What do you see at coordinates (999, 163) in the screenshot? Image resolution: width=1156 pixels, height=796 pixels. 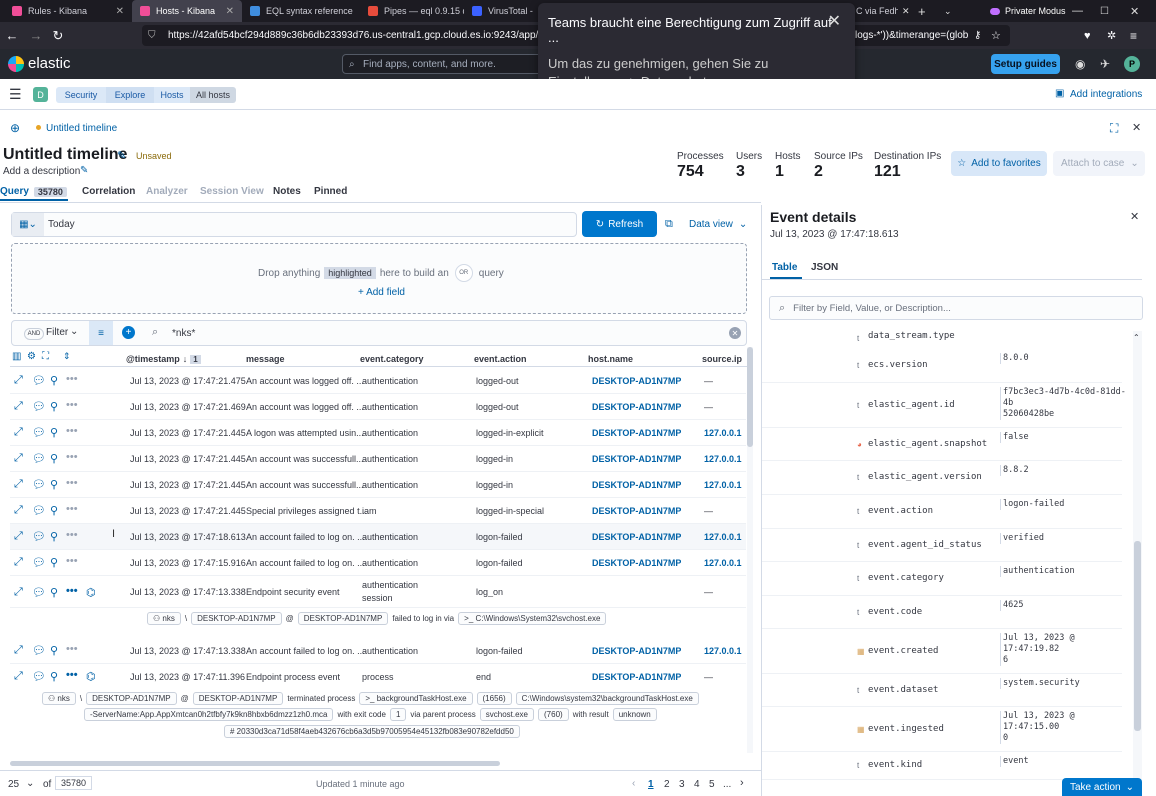 I see `add-to-favorites-button: ☆ Add to favorites` at bounding box center [999, 163].